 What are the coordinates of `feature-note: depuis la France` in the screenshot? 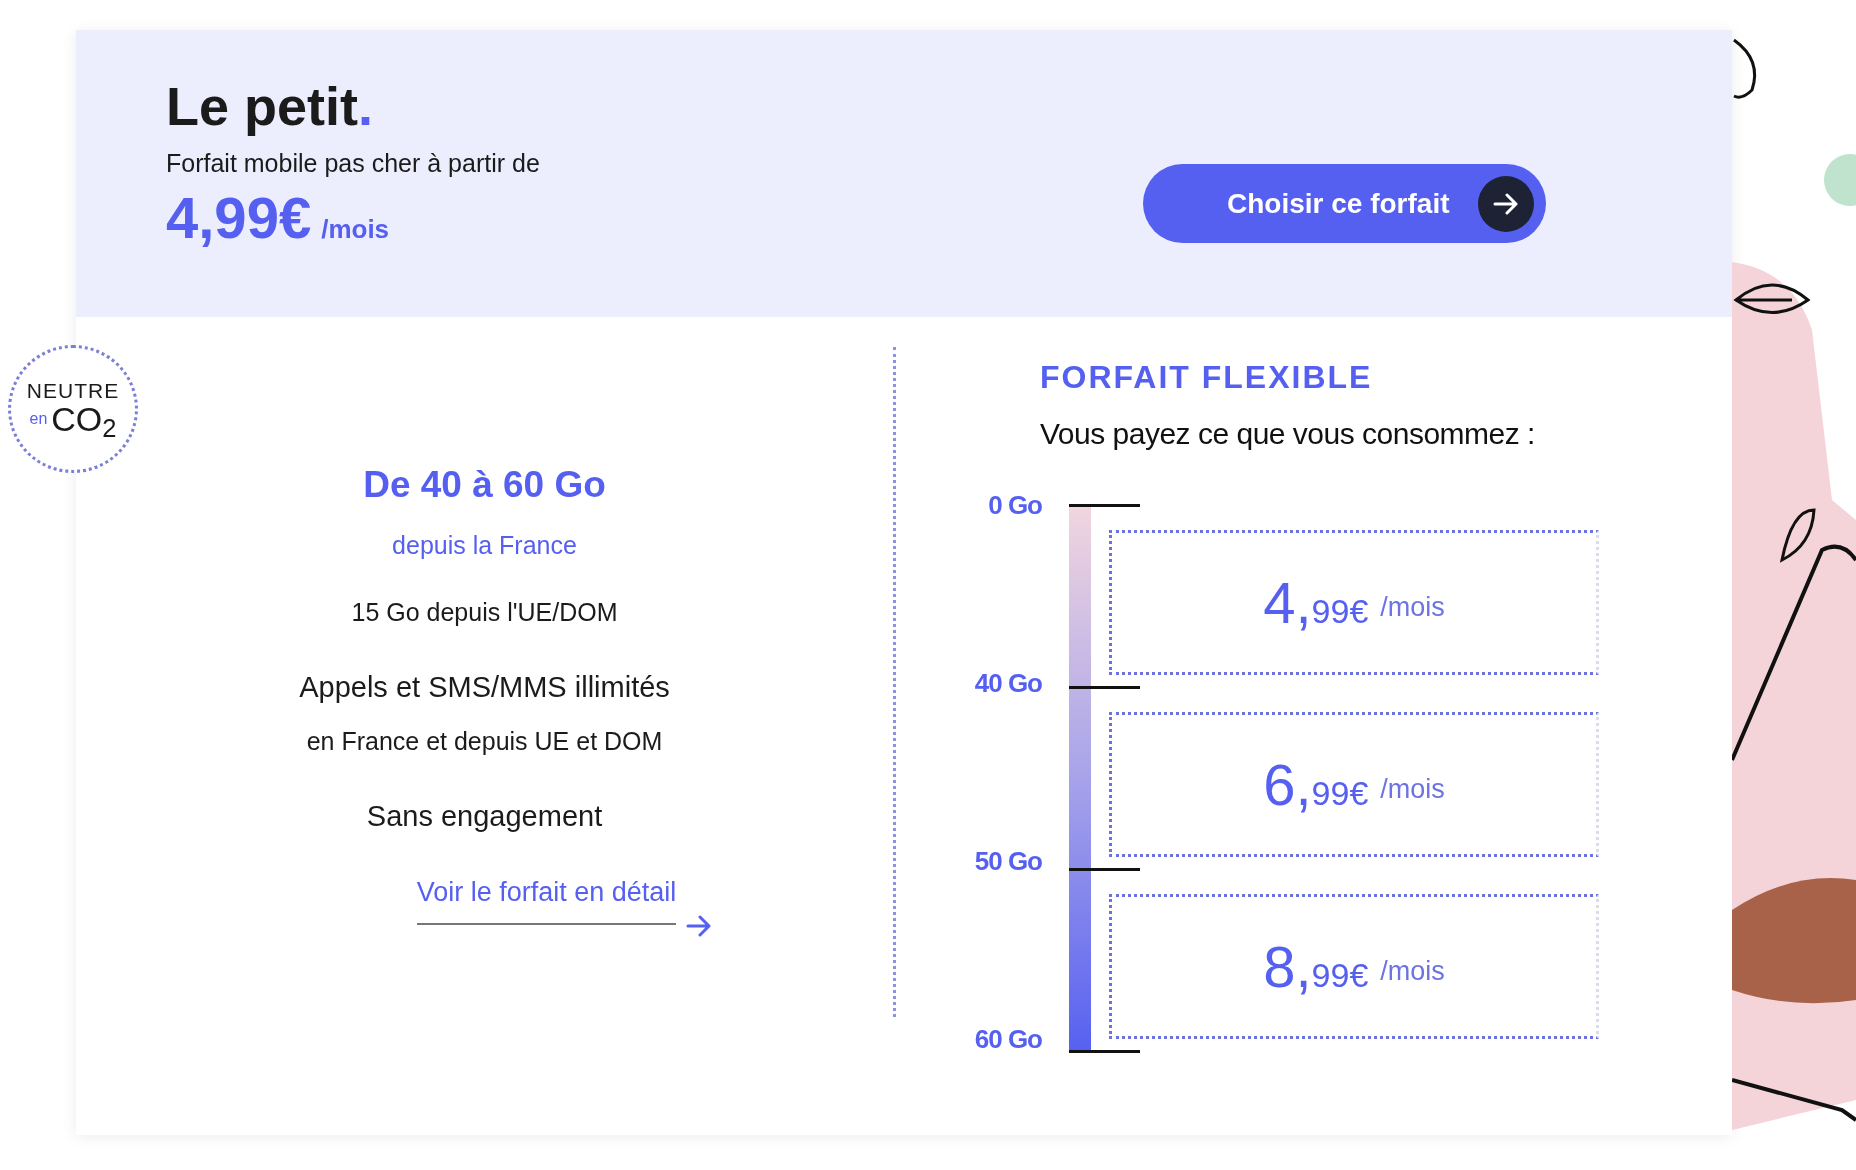 It's located at (484, 545).